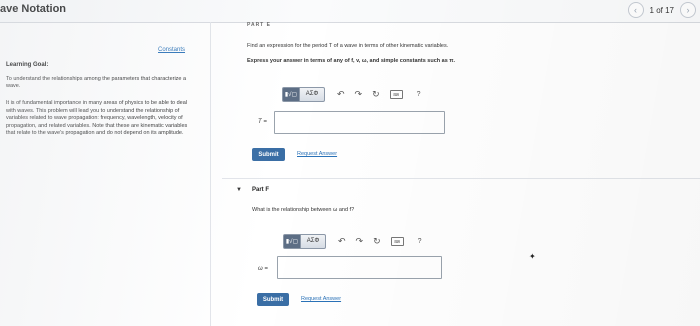 This screenshot has height=326, width=700. What do you see at coordinates (210, 174) in the screenshot?
I see `panel-divider` at bounding box center [210, 174].